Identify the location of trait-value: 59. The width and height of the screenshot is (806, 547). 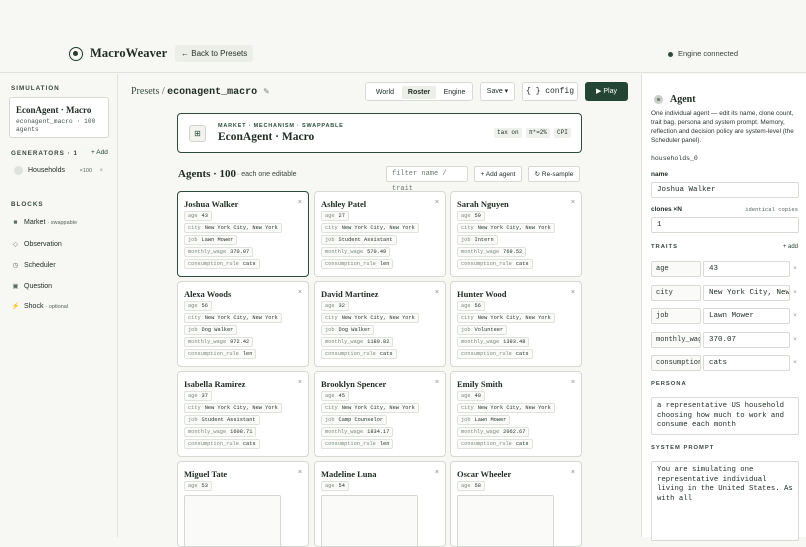
(477, 216).